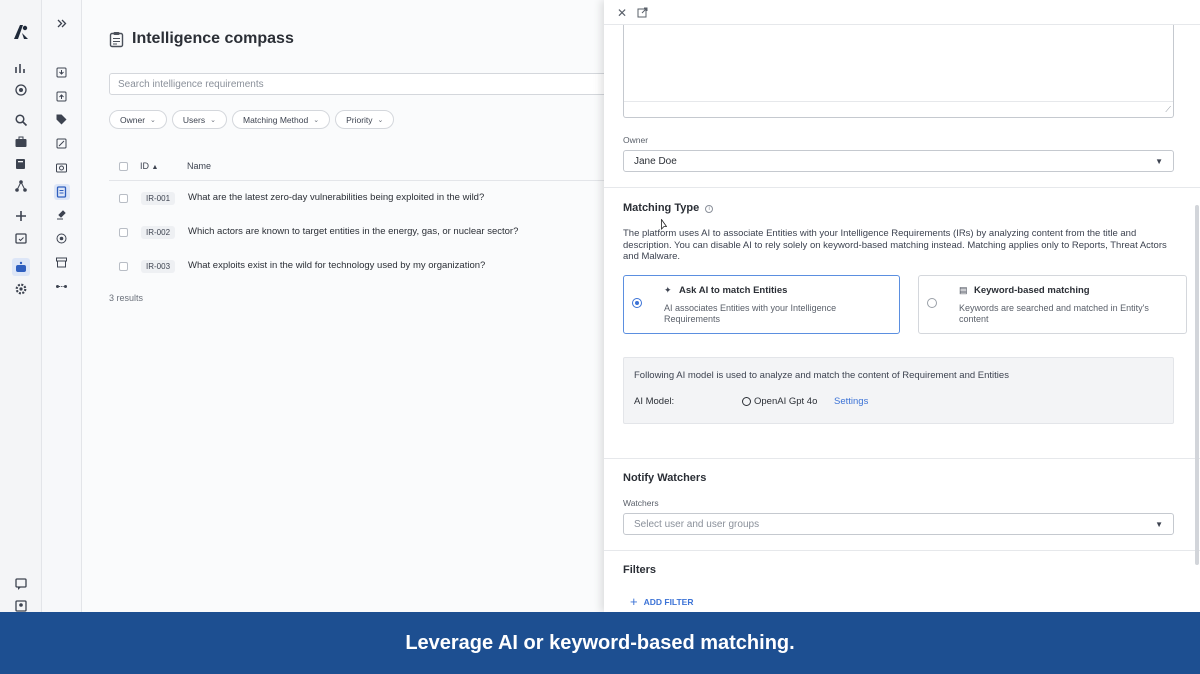  I want to click on library-icon, so click(21, 164).